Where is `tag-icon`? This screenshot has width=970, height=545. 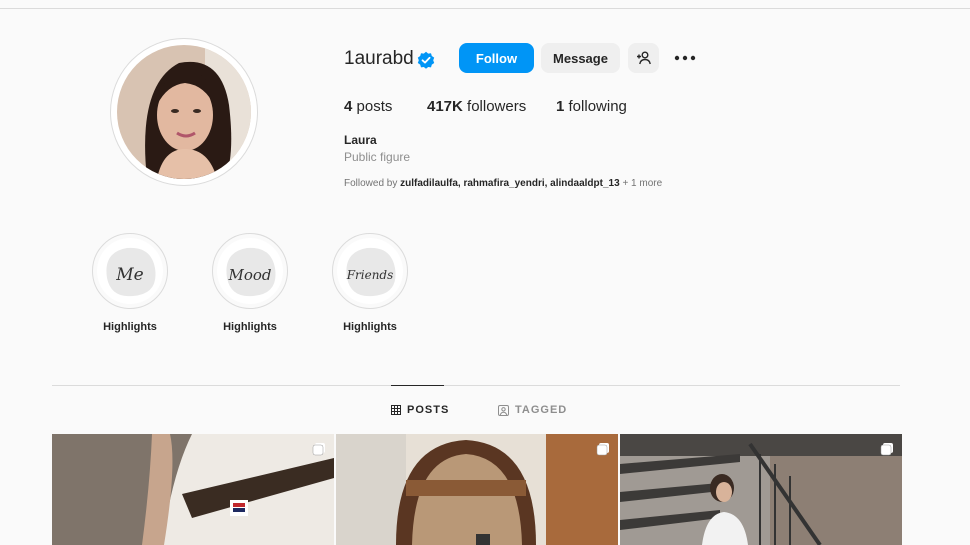
tag-icon is located at coordinates (503, 410).